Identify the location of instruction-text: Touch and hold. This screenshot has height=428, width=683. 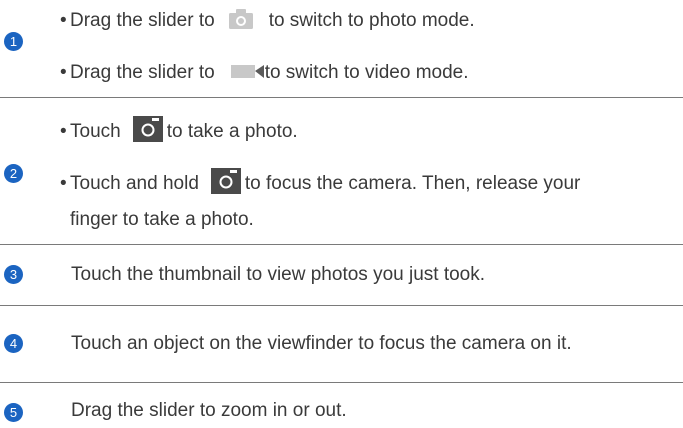
(134, 184).